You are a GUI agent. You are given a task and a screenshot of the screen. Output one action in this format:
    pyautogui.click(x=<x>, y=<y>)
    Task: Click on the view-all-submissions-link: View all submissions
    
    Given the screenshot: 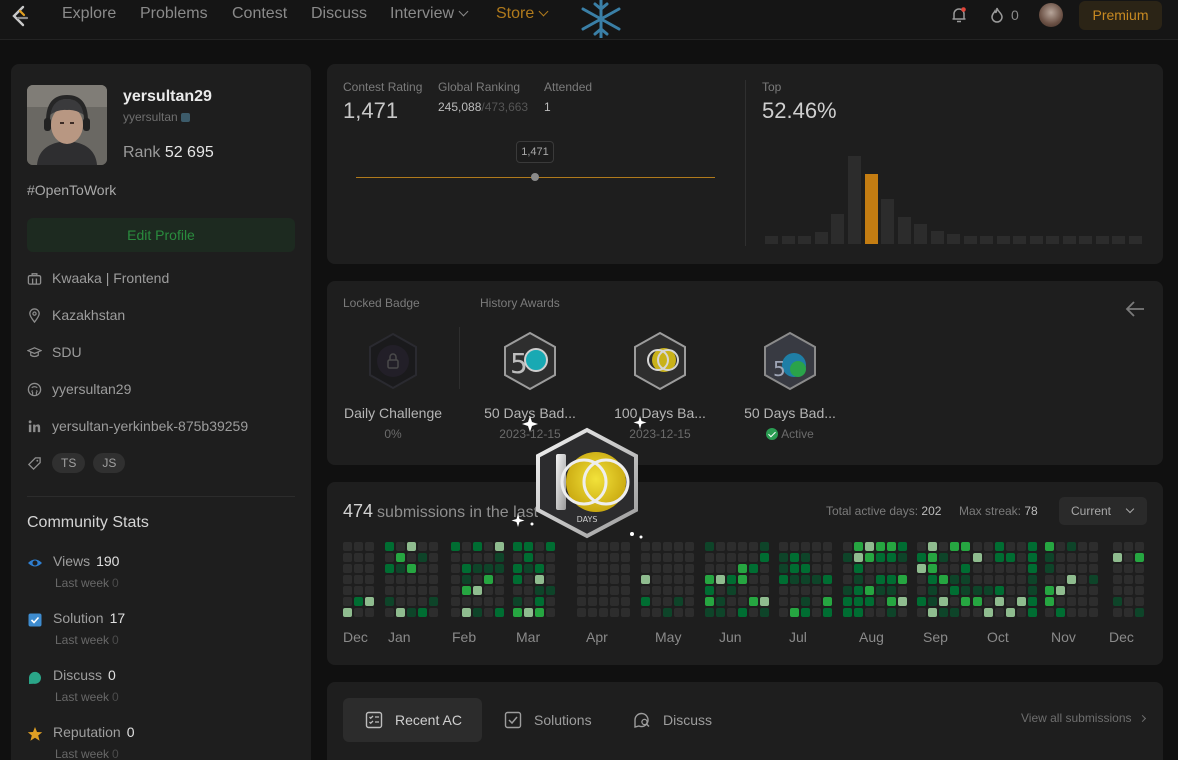 What is the action you would take?
    pyautogui.click(x=1083, y=718)
    